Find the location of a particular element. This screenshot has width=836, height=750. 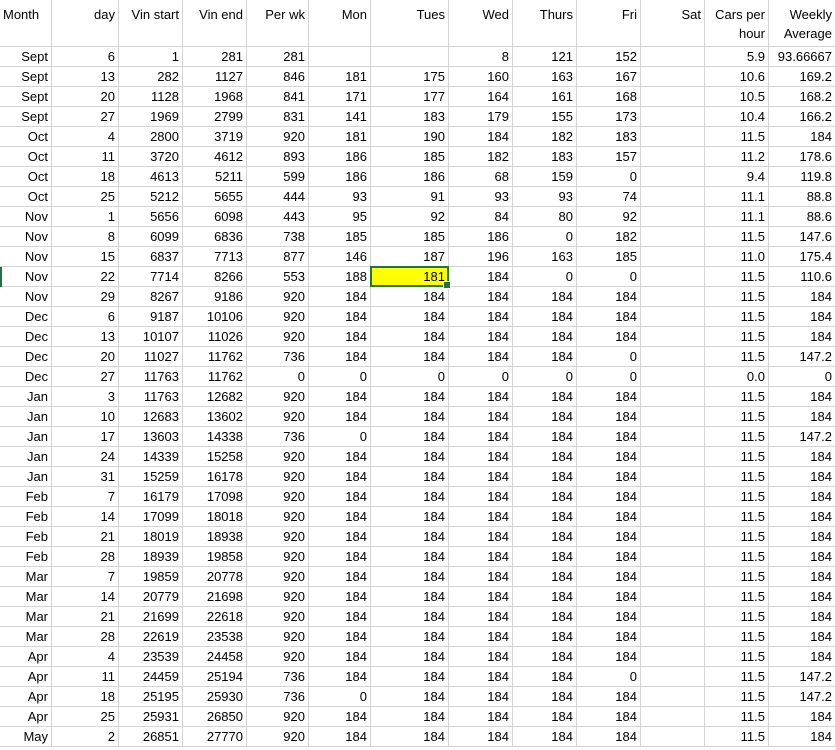

cell-cars-per-hour: 11.1 is located at coordinates (737, 217).